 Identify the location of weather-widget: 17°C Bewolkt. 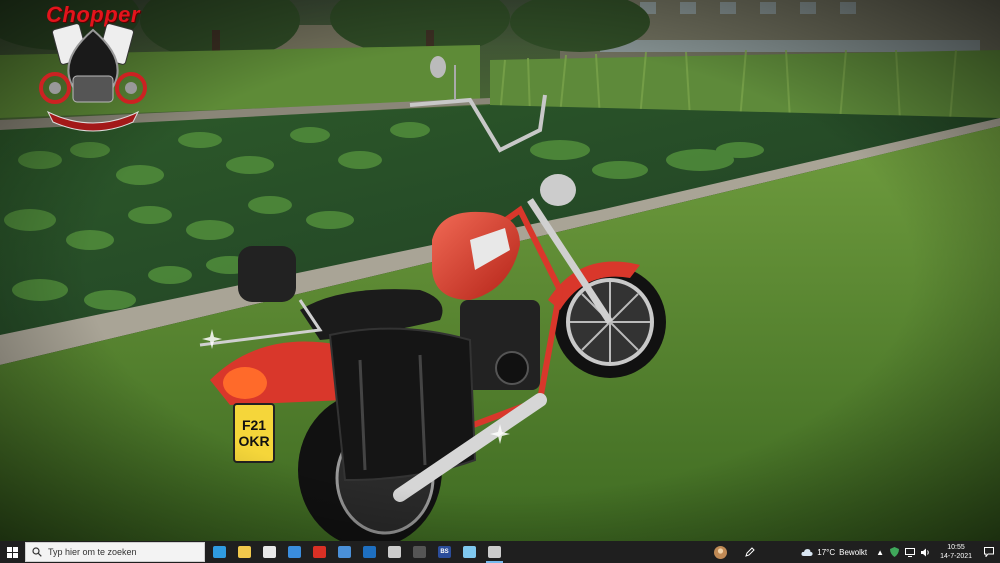
(834, 552).